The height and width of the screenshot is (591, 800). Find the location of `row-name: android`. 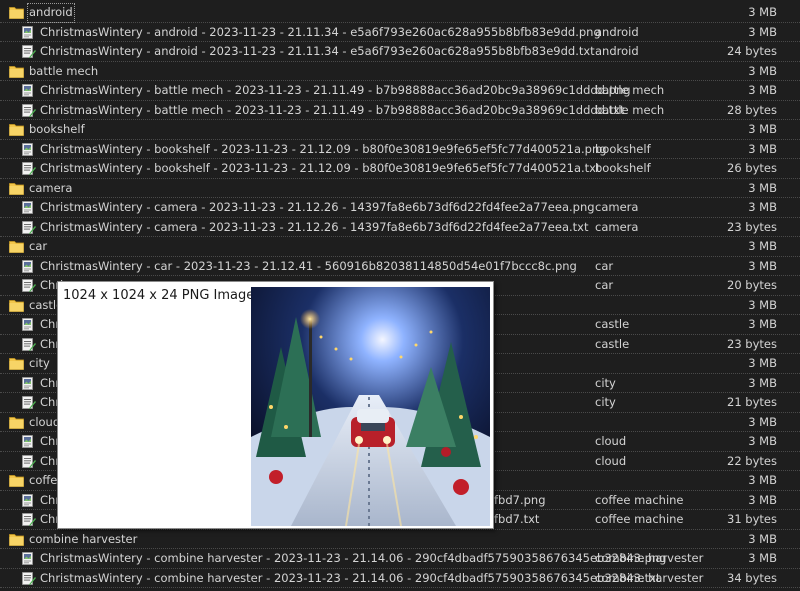

row-name: android is located at coordinates (51, 13).